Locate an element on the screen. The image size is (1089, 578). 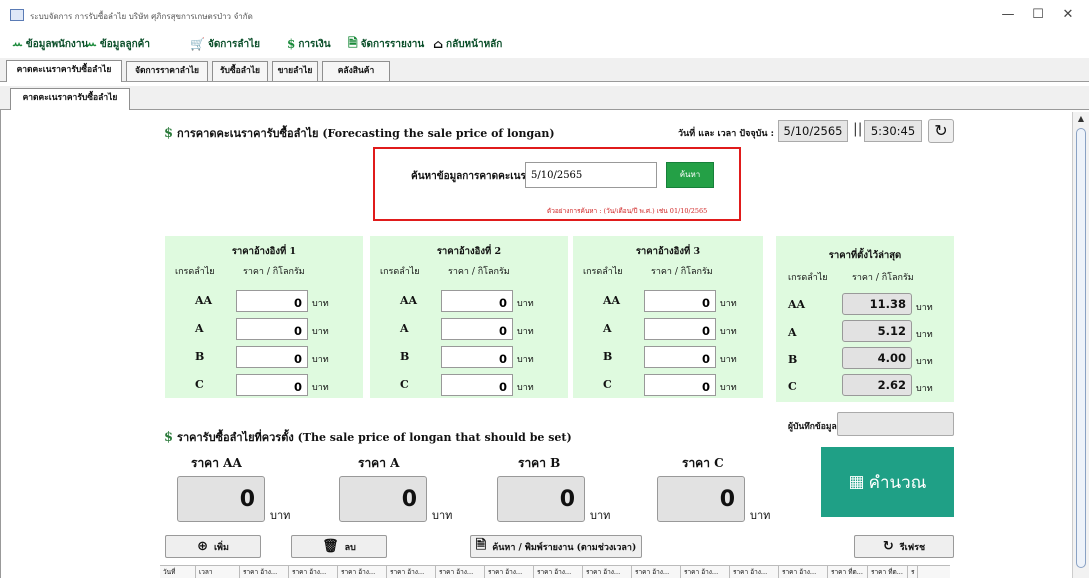
tab-forecast: คาดคะเนราคารับซื้อลำไย is located at coordinates (64, 71).